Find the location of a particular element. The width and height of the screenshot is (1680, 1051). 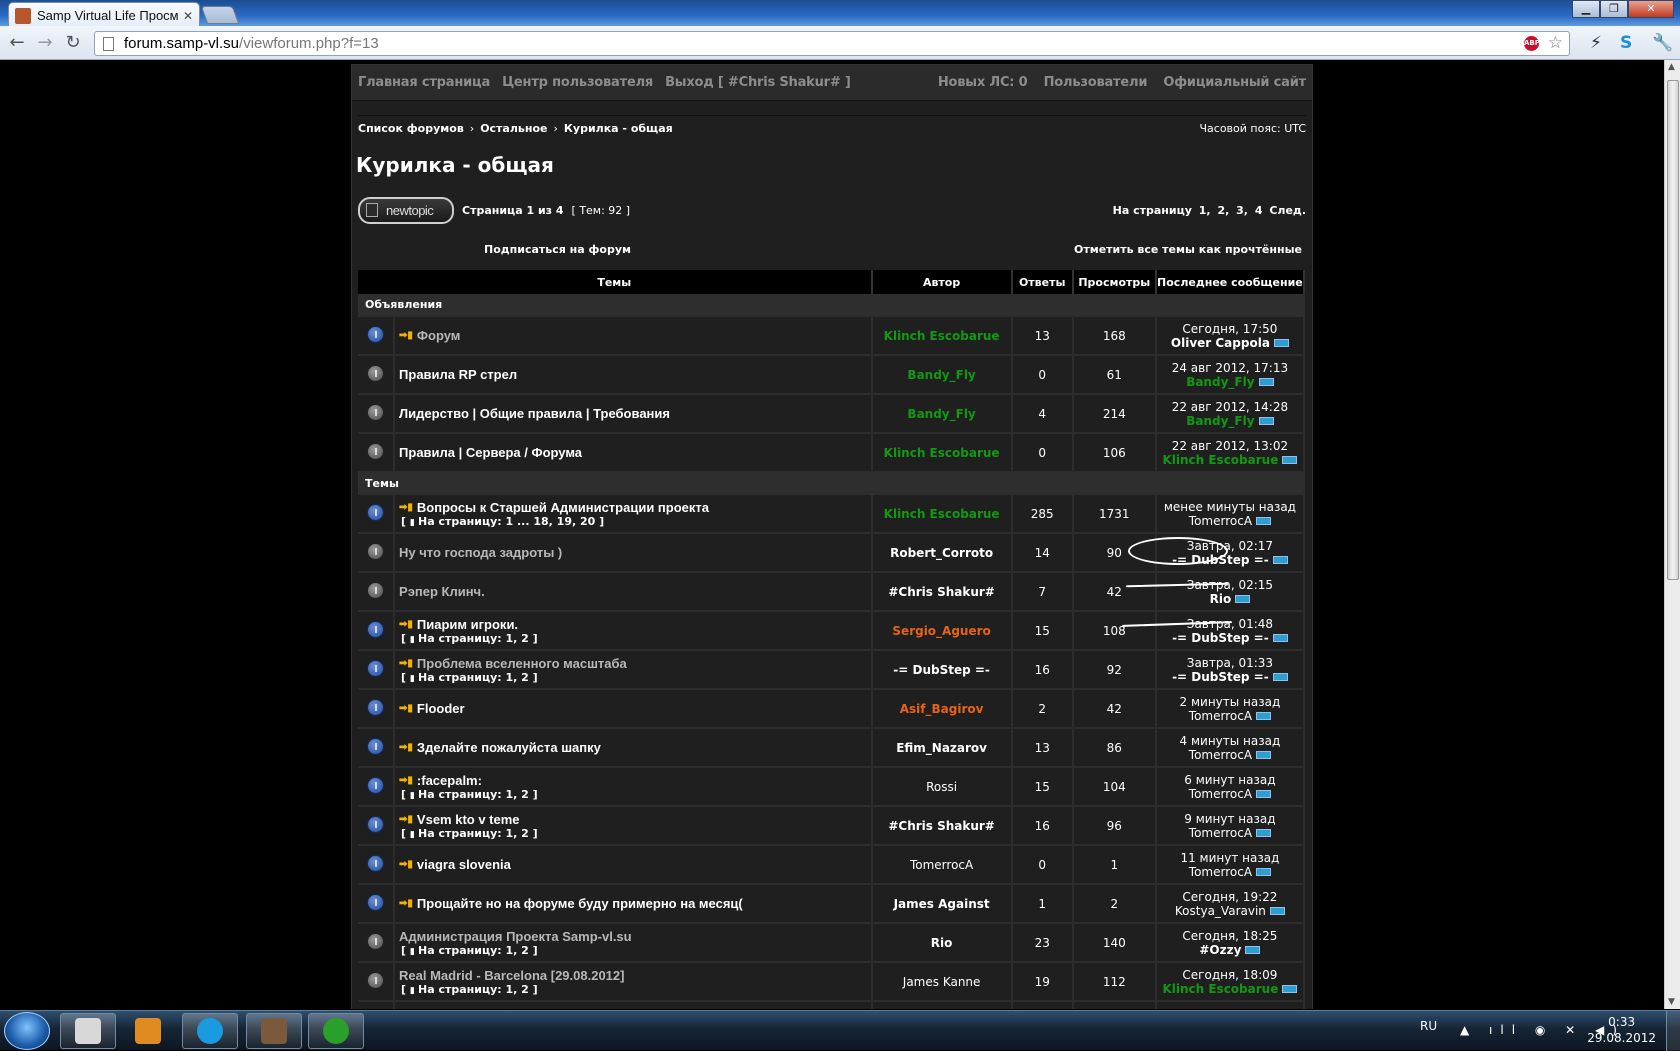

nav-ucp-link: Центр пользователя is located at coordinates (577, 82).